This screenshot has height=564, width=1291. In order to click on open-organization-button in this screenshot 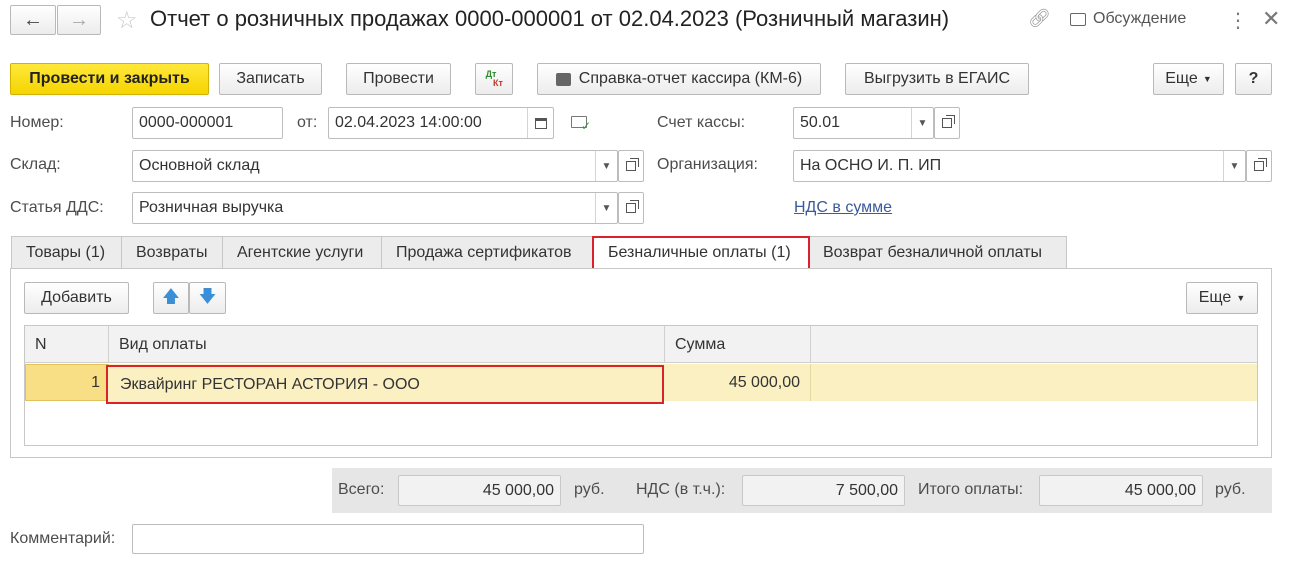, I will do `click(1259, 166)`.